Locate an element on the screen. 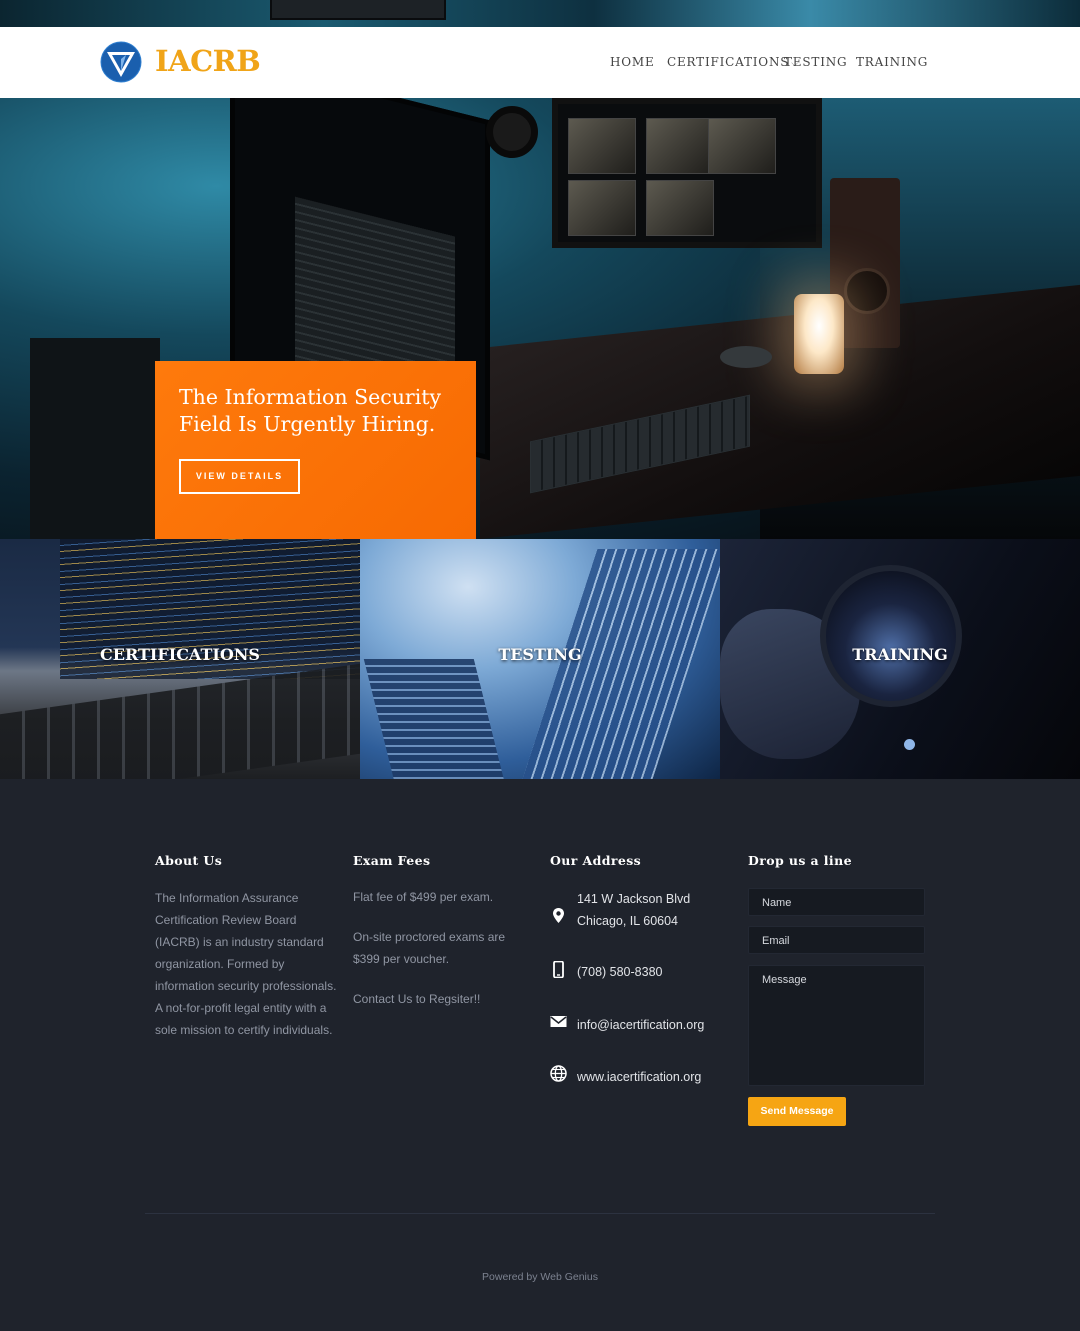 This screenshot has height=1331, width=1080. fees-title: Exam Fees is located at coordinates (392, 860).